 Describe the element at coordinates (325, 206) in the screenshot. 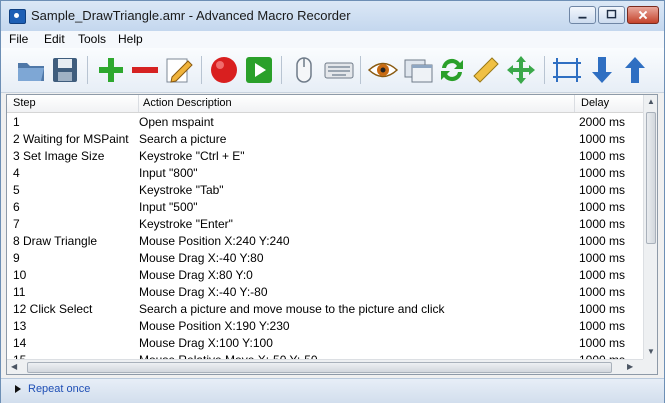

I see `table-row: 6 Input "500" 1000 ms` at that location.